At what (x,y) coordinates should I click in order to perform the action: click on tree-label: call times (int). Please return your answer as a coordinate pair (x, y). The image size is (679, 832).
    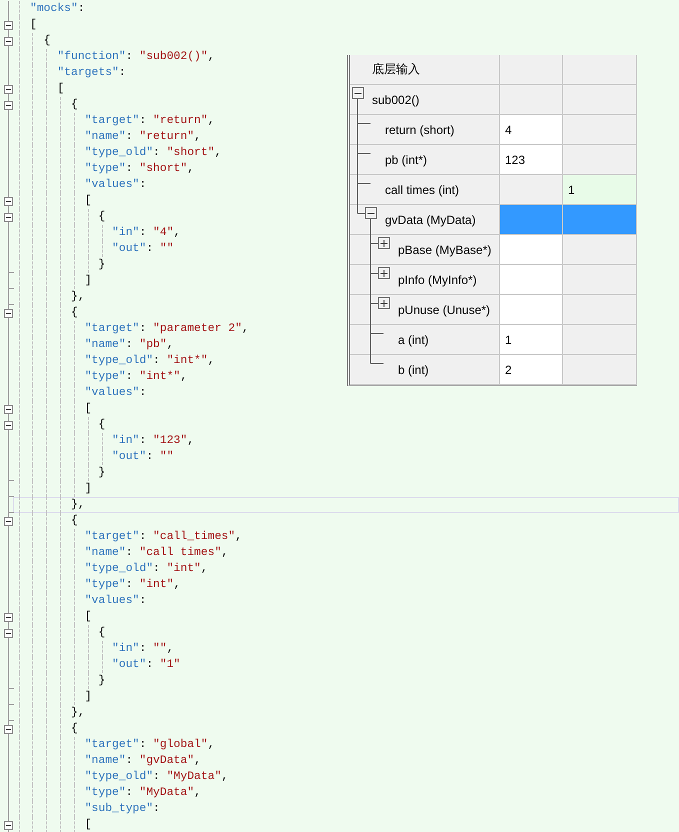
    Looking at the image, I should click on (422, 189).